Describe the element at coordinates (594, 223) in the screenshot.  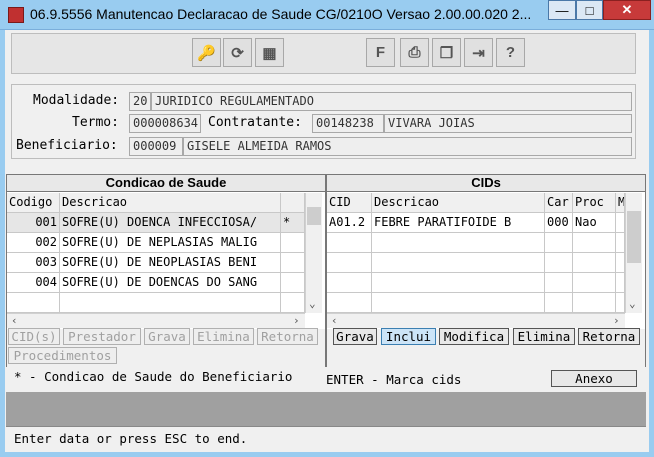
I see `cid-row-proc: Nao` at that location.